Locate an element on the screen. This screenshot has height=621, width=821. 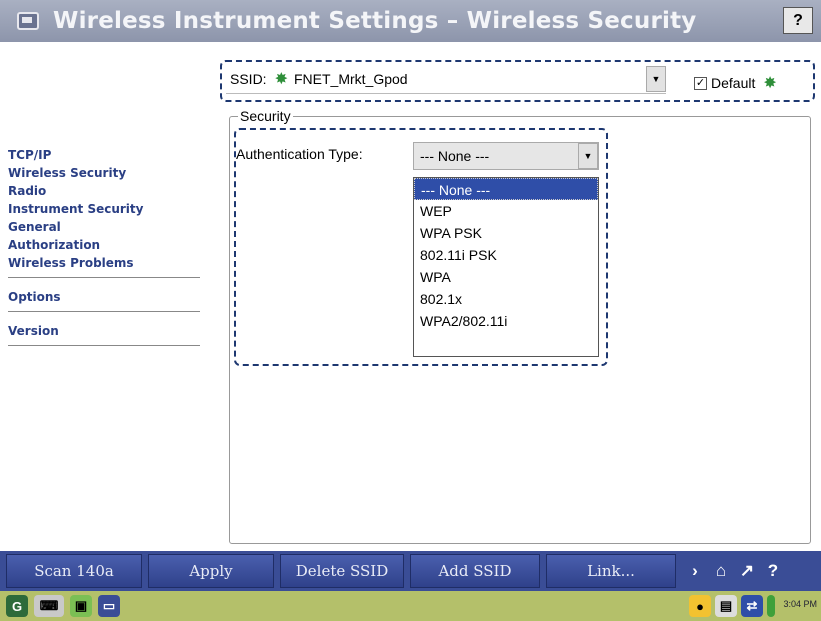
context-help-button: ? is located at coordinates (798, 20).